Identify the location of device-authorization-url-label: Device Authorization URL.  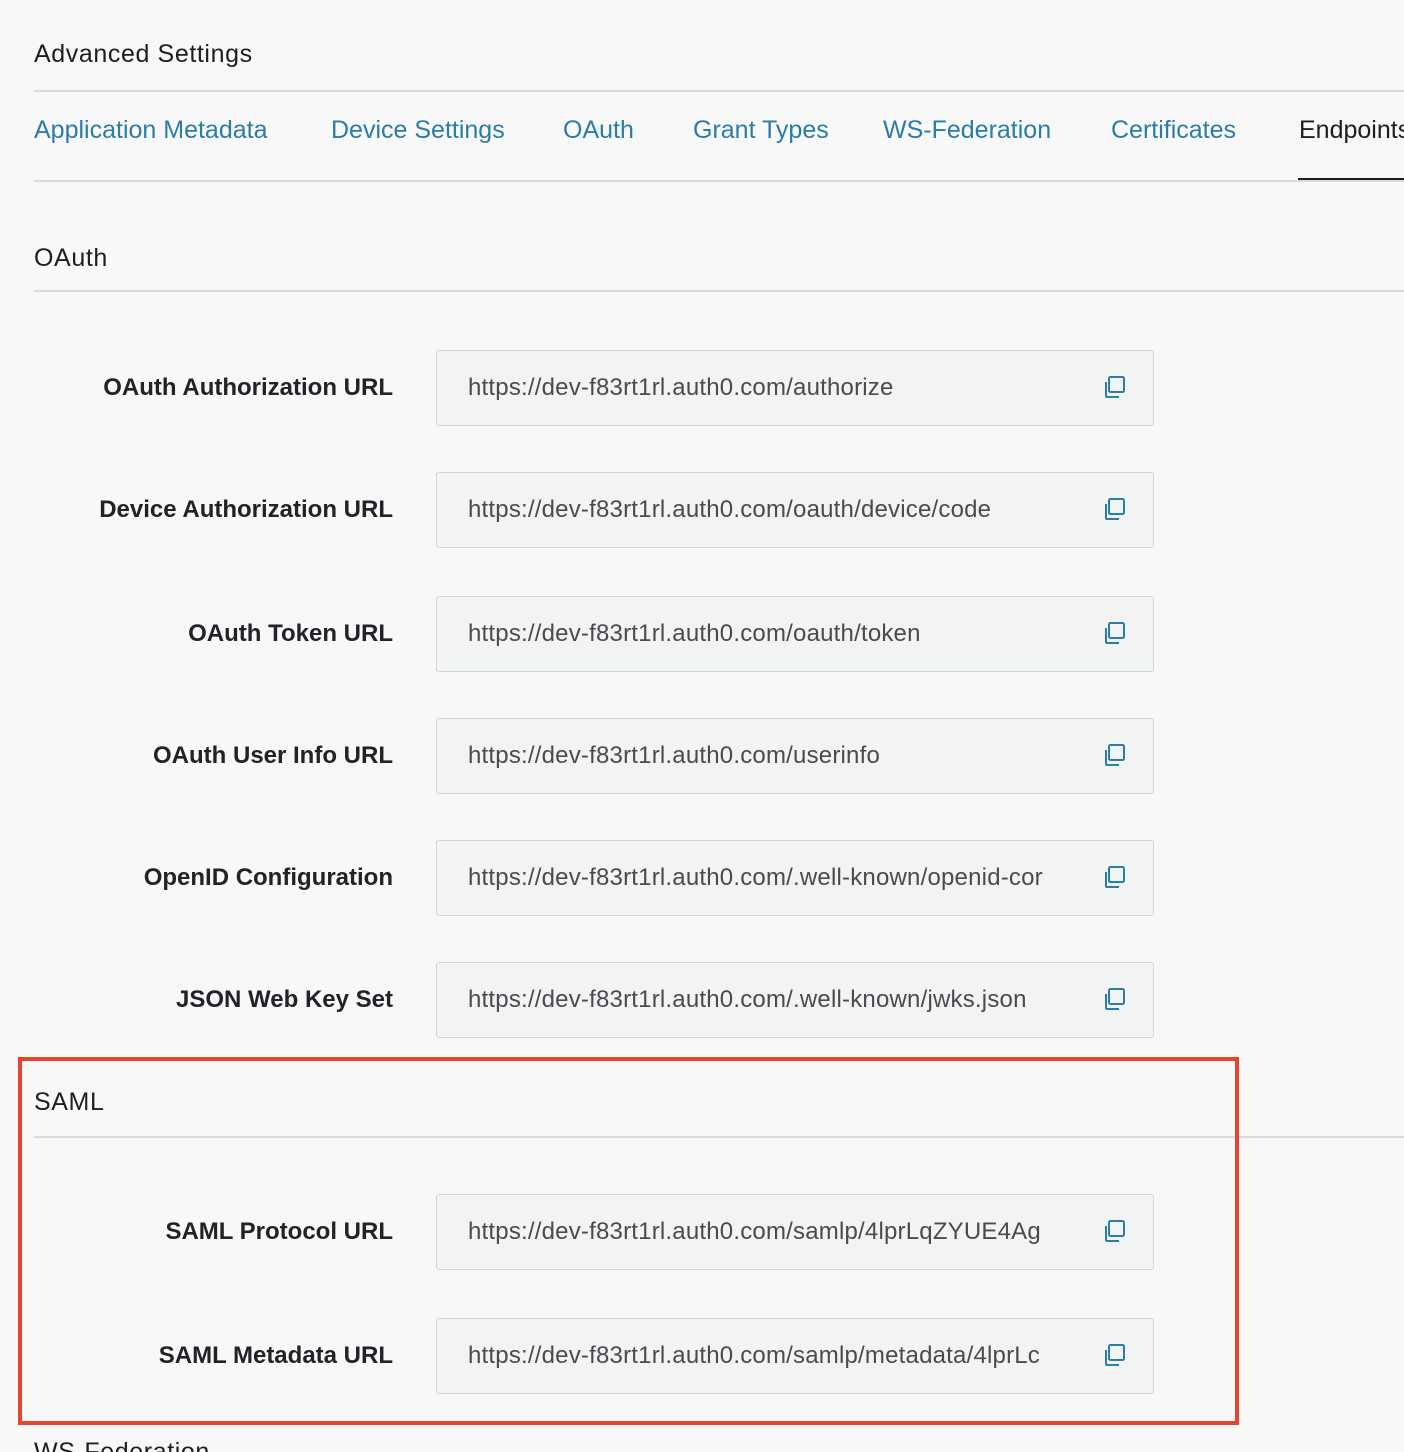
(246, 509).